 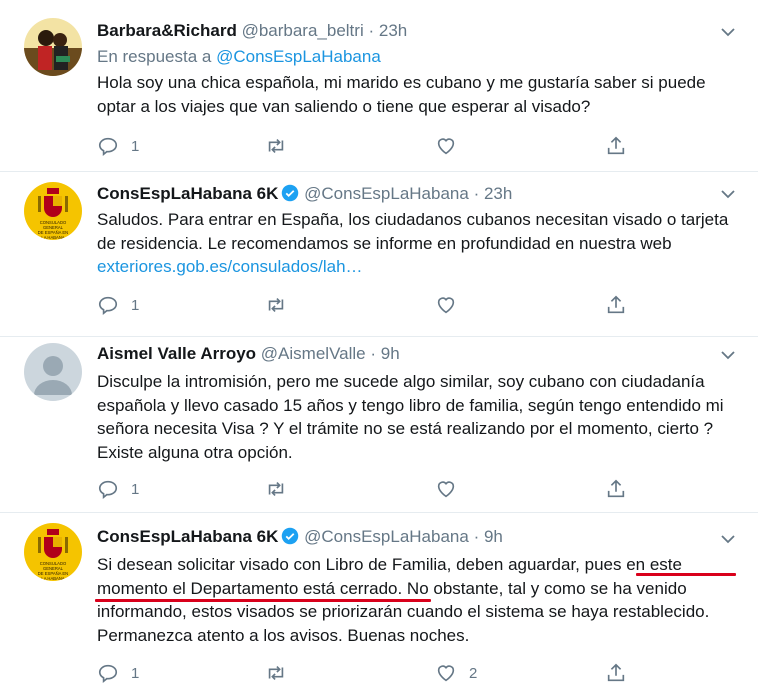 I want to click on like-button: 2, so click(x=456, y=673).